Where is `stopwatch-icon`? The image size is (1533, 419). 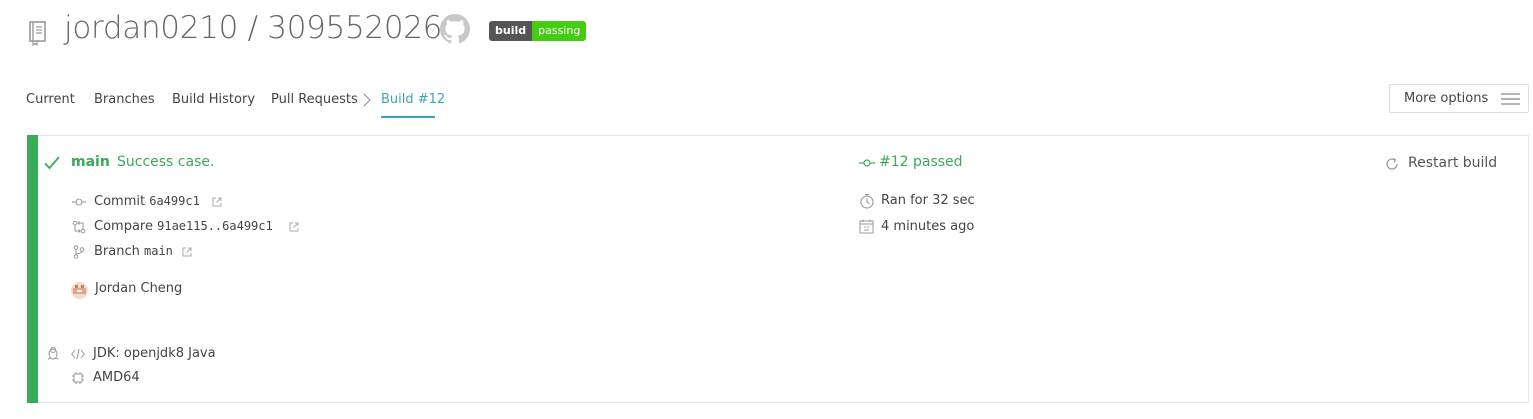
stopwatch-icon is located at coordinates (867, 201).